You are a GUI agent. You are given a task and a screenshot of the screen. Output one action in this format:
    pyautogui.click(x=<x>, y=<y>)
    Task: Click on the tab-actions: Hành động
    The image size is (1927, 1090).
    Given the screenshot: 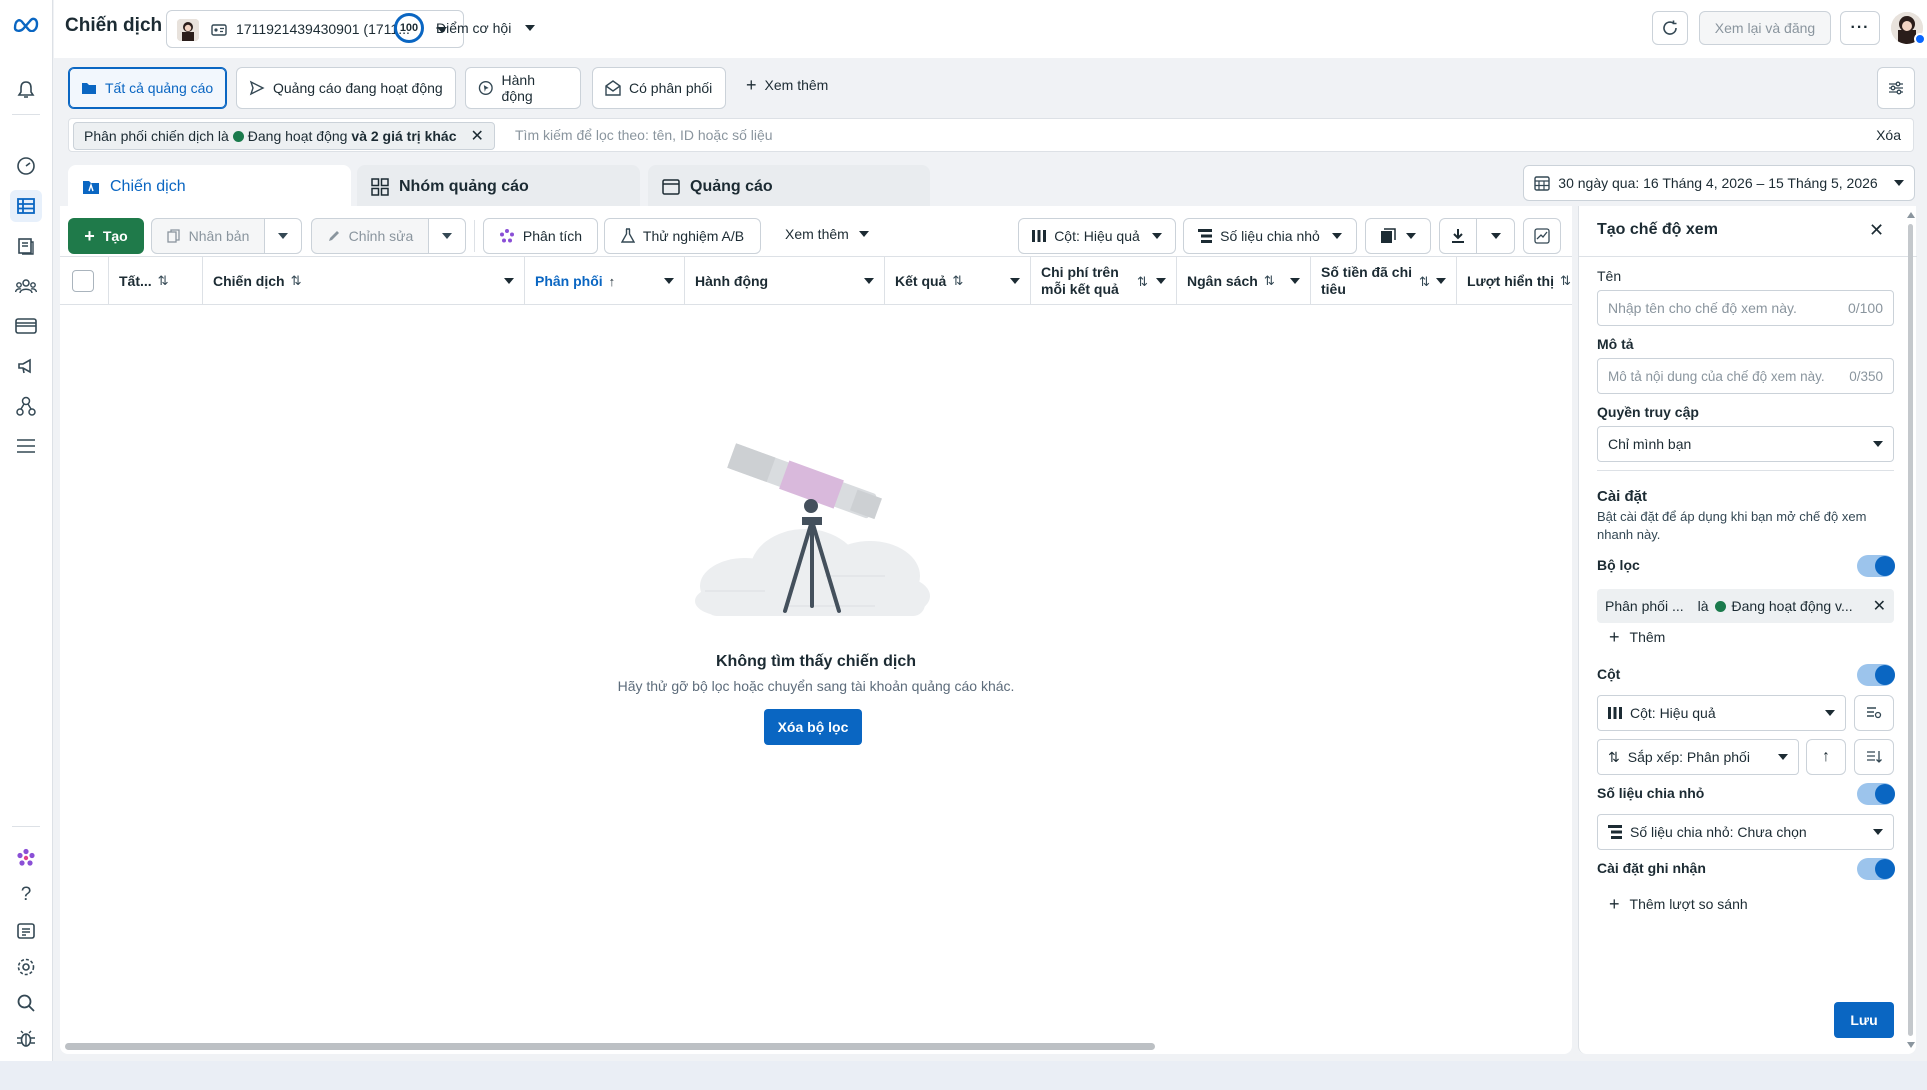 What is the action you would take?
    pyautogui.click(x=523, y=88)
    